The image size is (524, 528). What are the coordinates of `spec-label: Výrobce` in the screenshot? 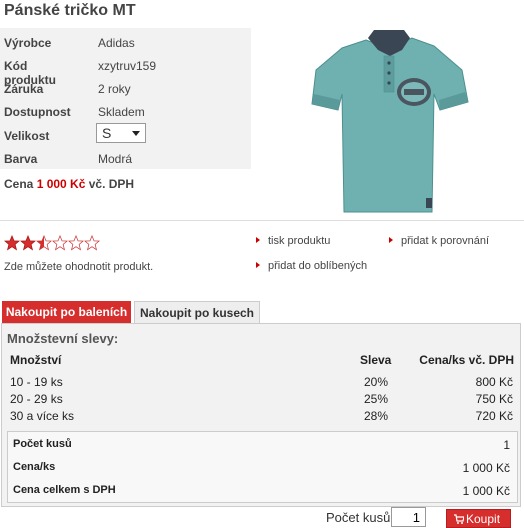 It's located at (28, 43).